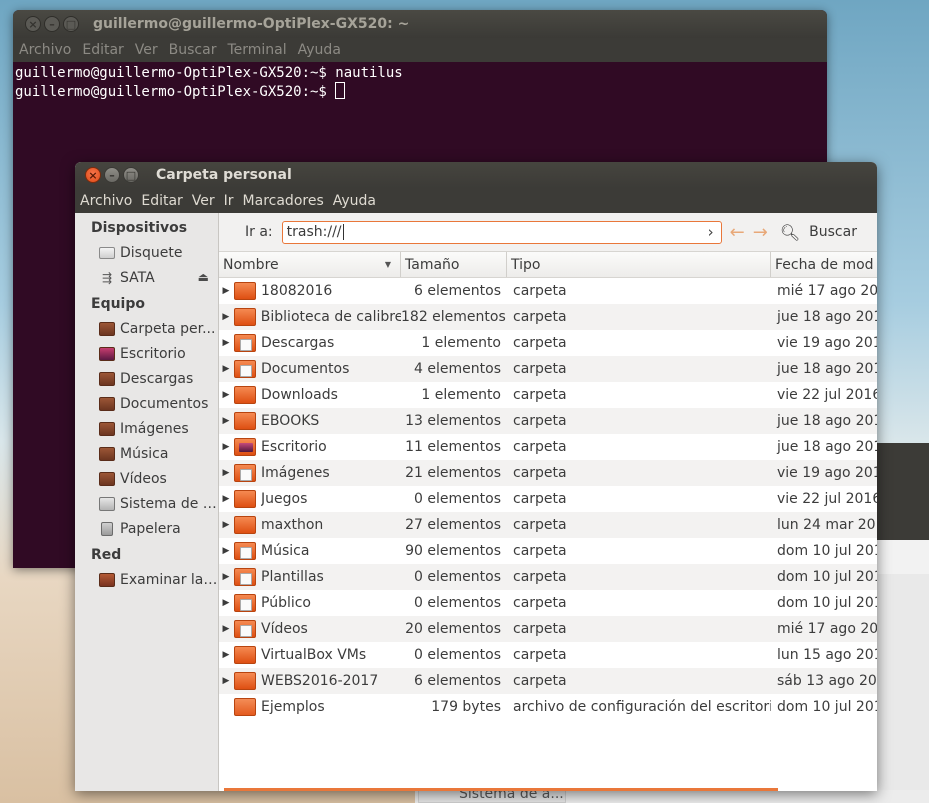 Image resolution: width=929 pixels, height=803 pixels. Describe the element at coordinates (146, 403) in the screenshot. I see `sidebar-item-documentos: Documentos` at that location.